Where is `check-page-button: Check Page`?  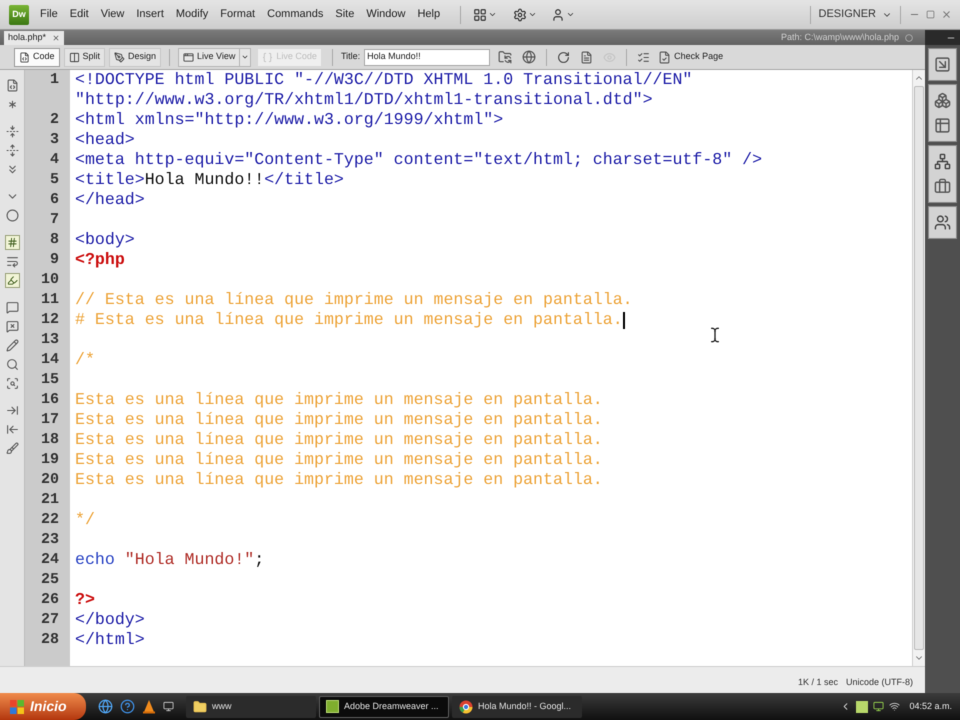
check-page-button: Check Page is located at coordinates (691, 57).